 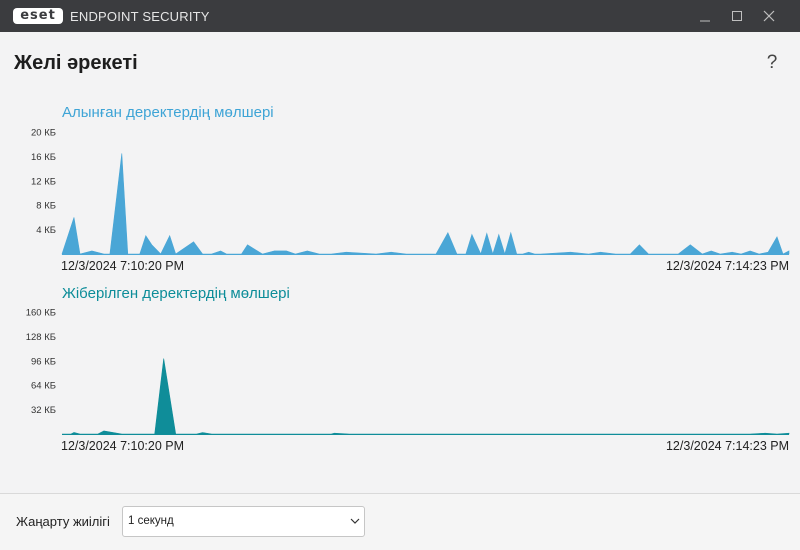 What do you see at coordinates (243, 521) in the screenshot?
I see `refresh-rate-select: 1 секунд` at bounding box center [243, 521].